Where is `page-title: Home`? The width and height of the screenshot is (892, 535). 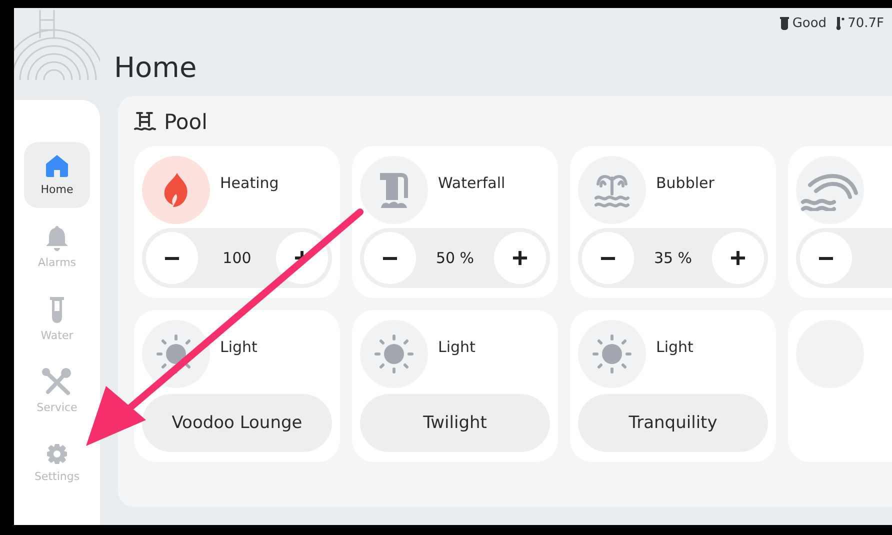
page-title: Home is located at coordinates (156, 67).